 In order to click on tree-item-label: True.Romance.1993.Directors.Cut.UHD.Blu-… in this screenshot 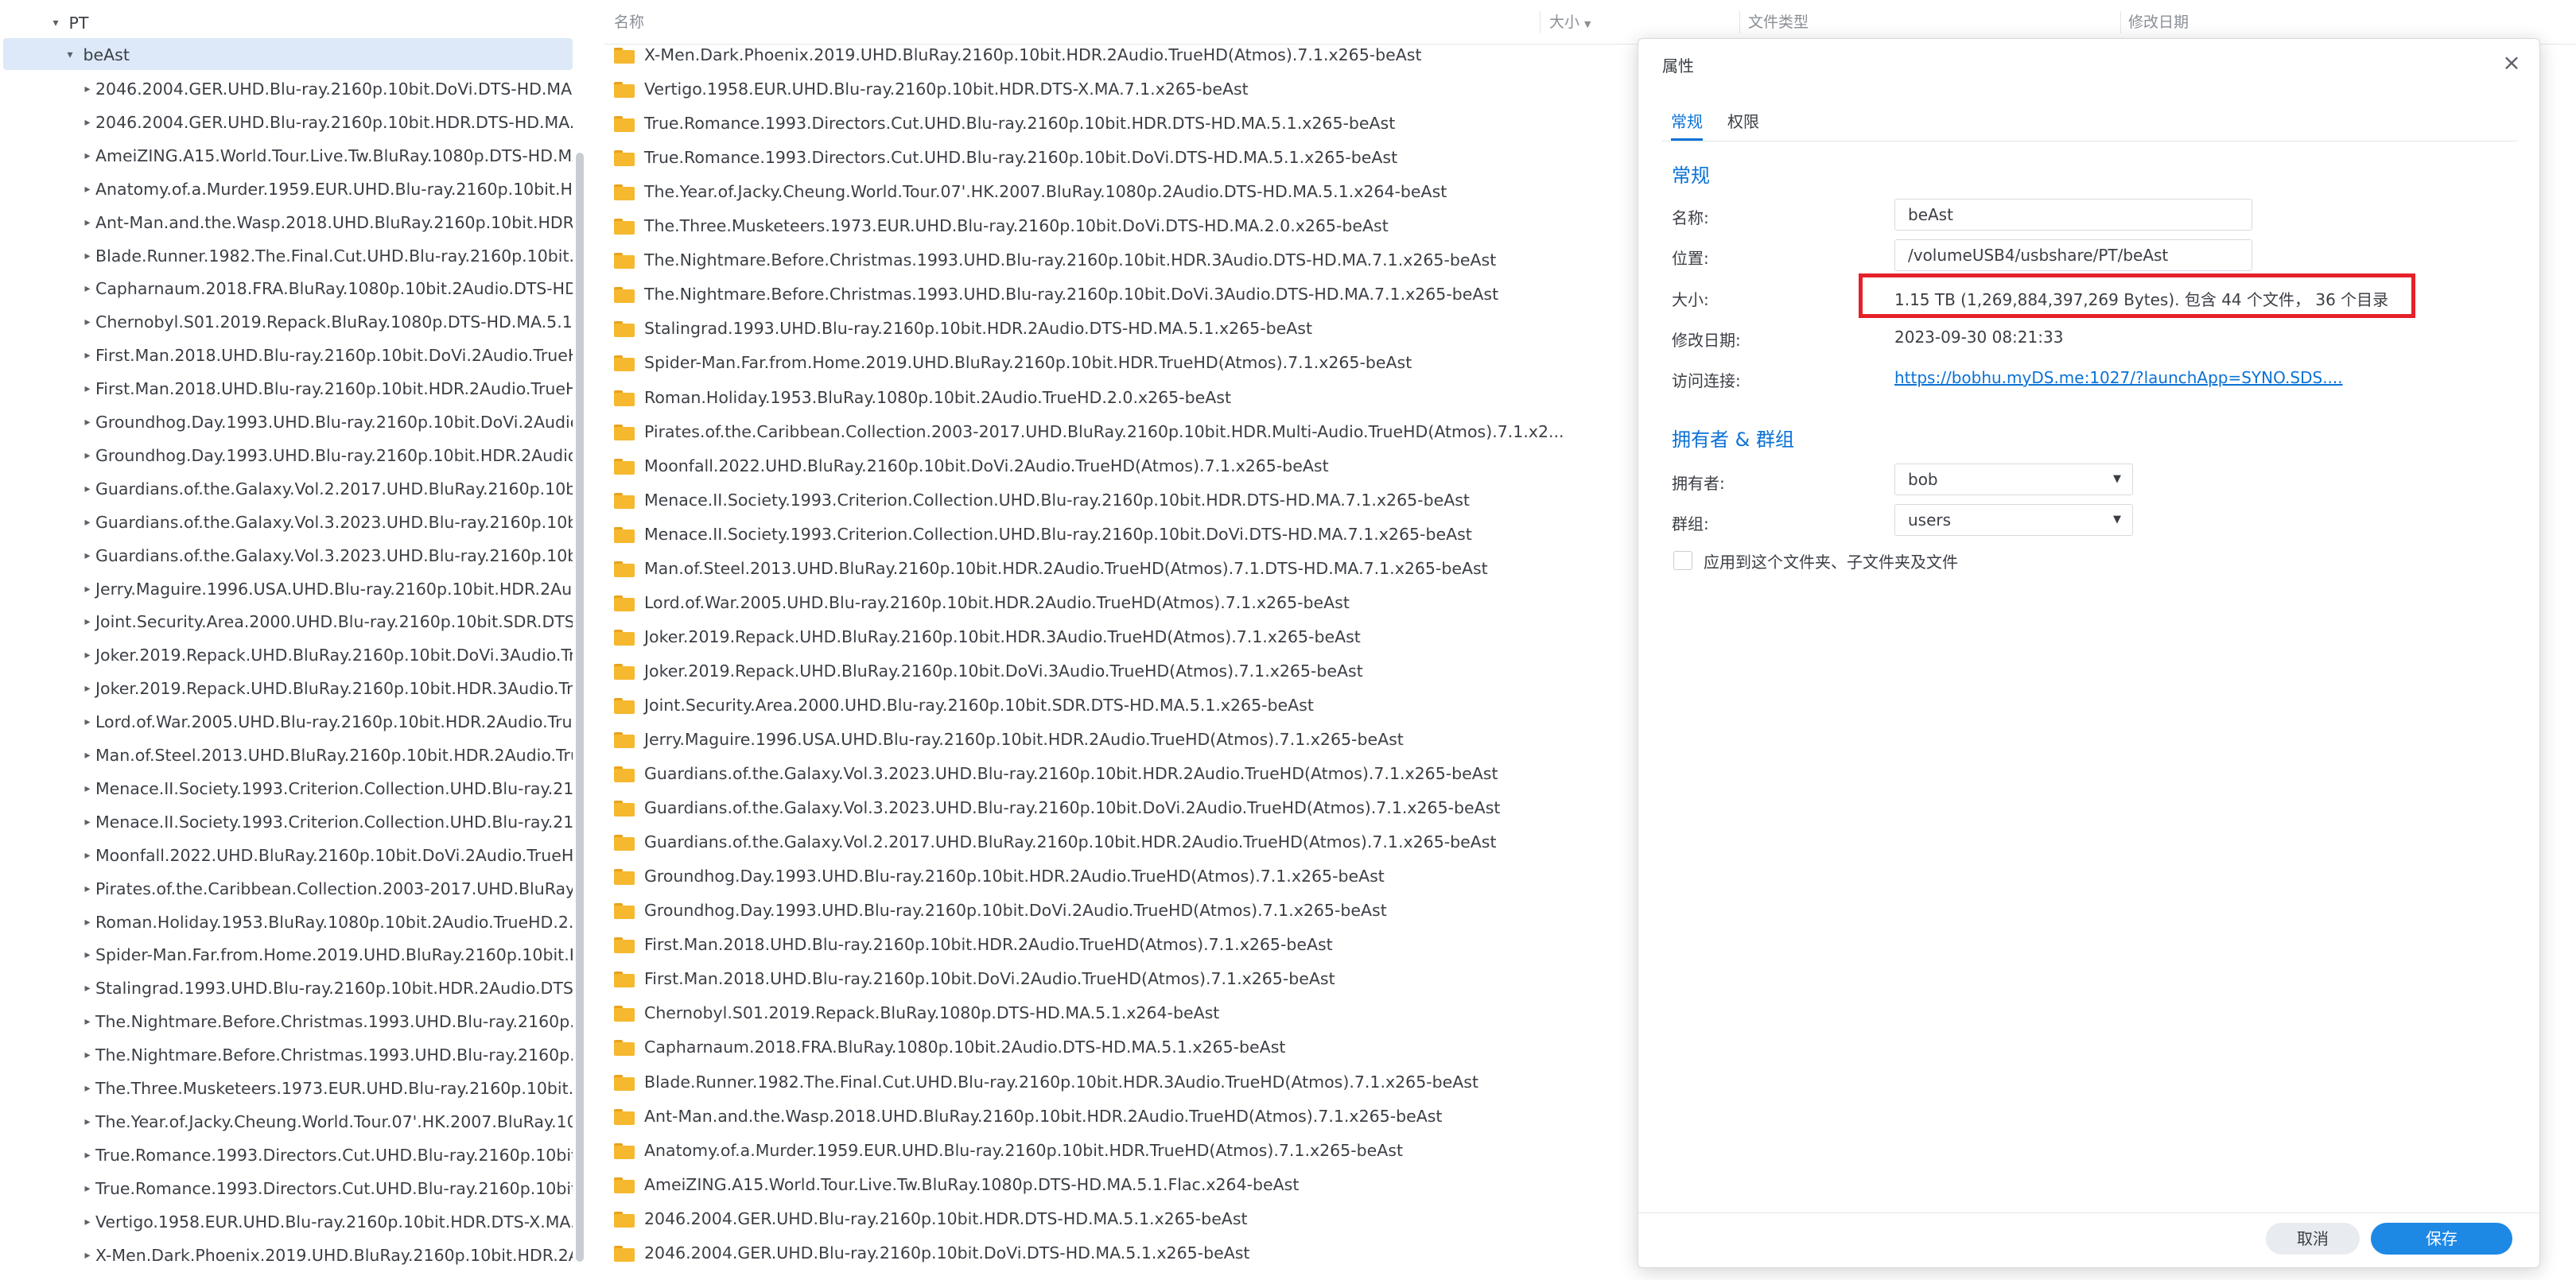, I will do `click(334, 1188)`.